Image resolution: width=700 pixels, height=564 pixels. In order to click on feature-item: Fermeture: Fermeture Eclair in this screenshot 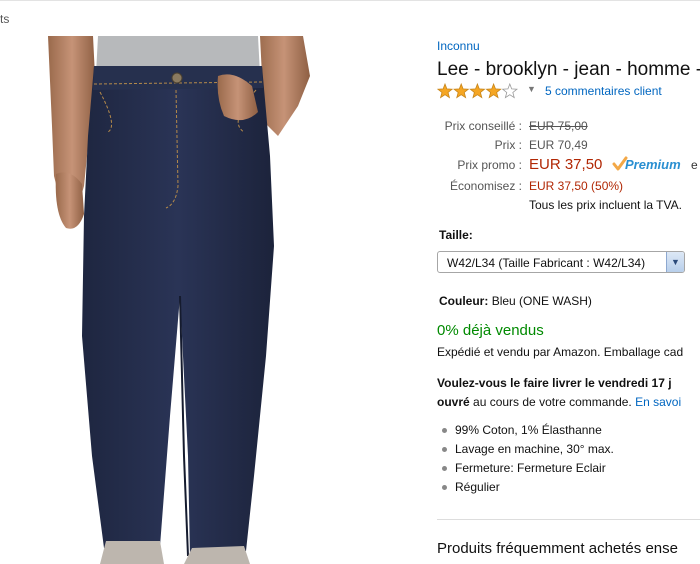, I will do `click(527, 470)`.